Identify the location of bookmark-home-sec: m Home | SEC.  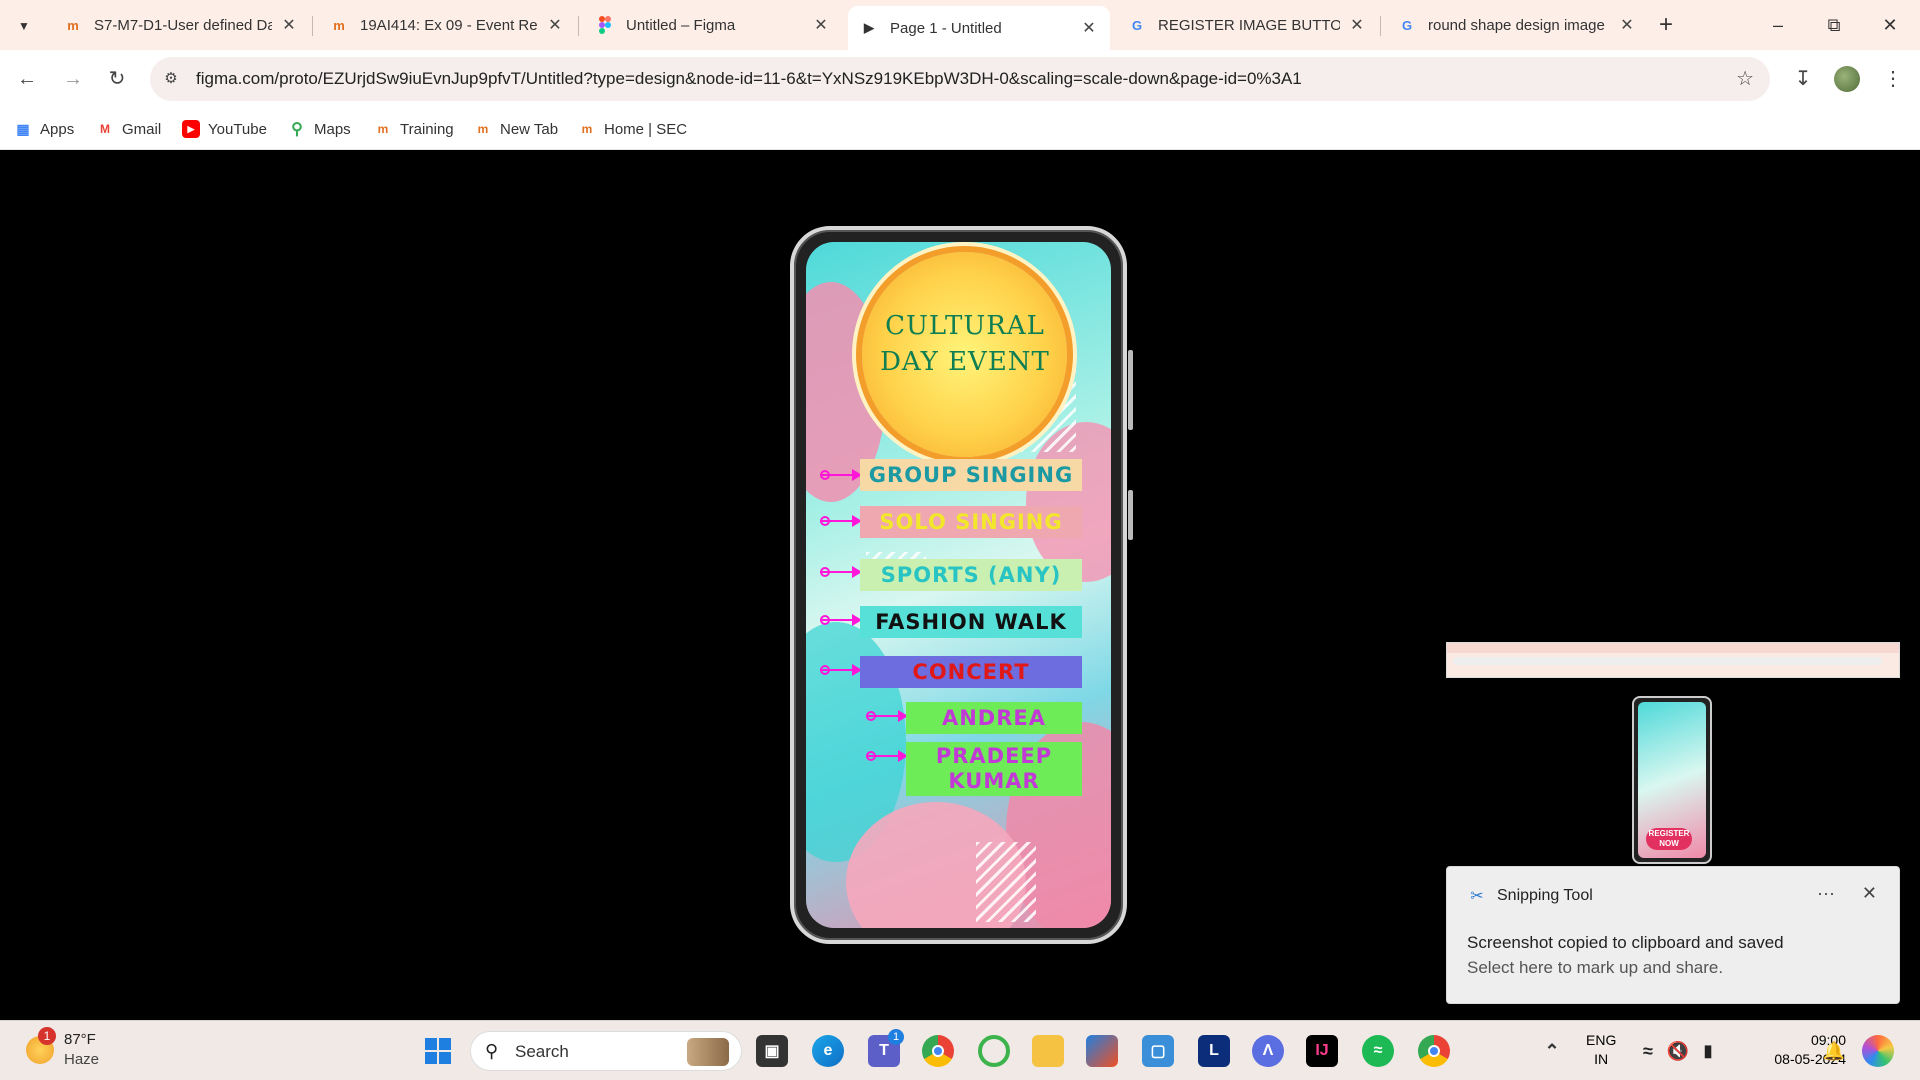
(632, 129).